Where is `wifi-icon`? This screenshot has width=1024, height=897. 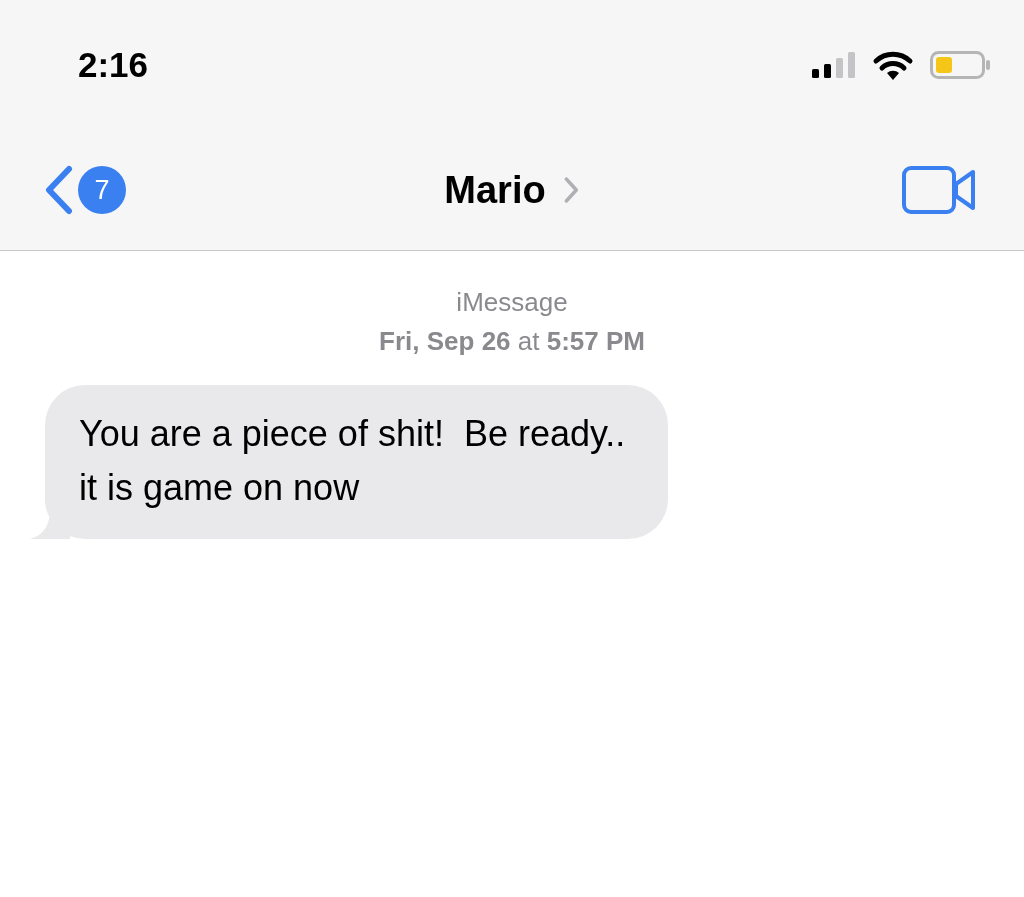
wifi-icon is located at coordinates (893, 65).